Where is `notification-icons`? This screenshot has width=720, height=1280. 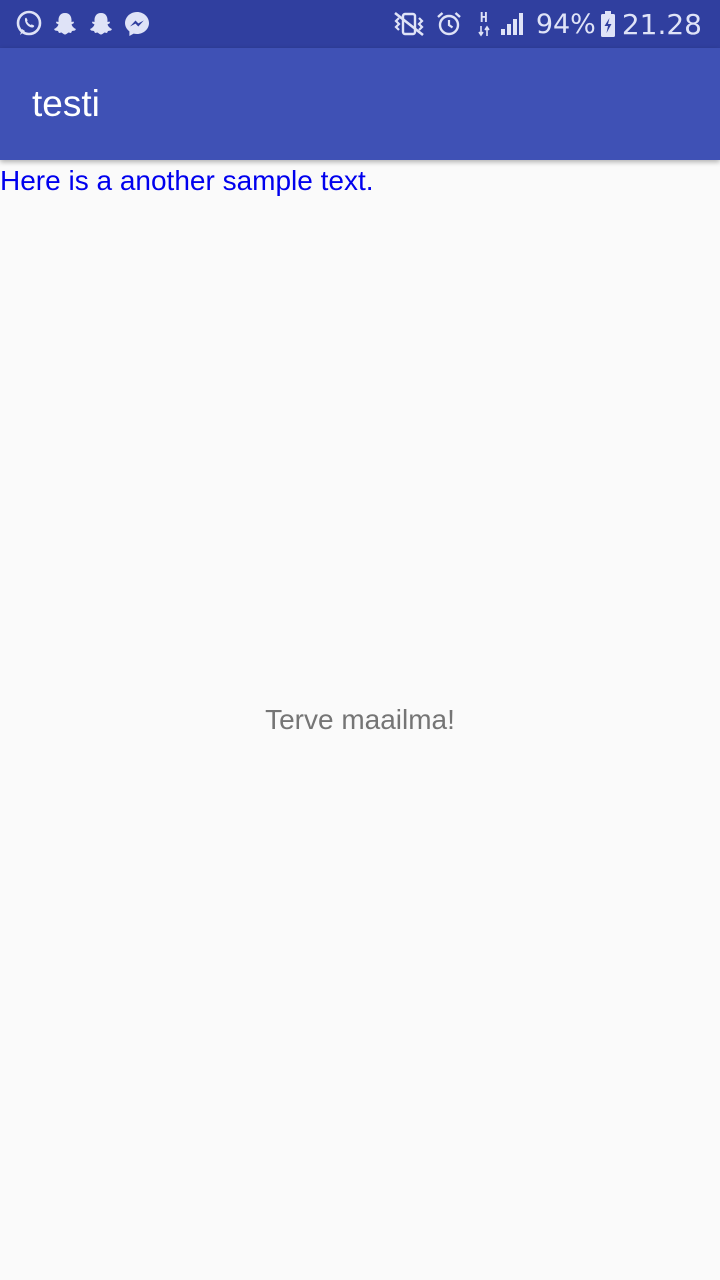
notification-icons is located at coordinates (86, 24).